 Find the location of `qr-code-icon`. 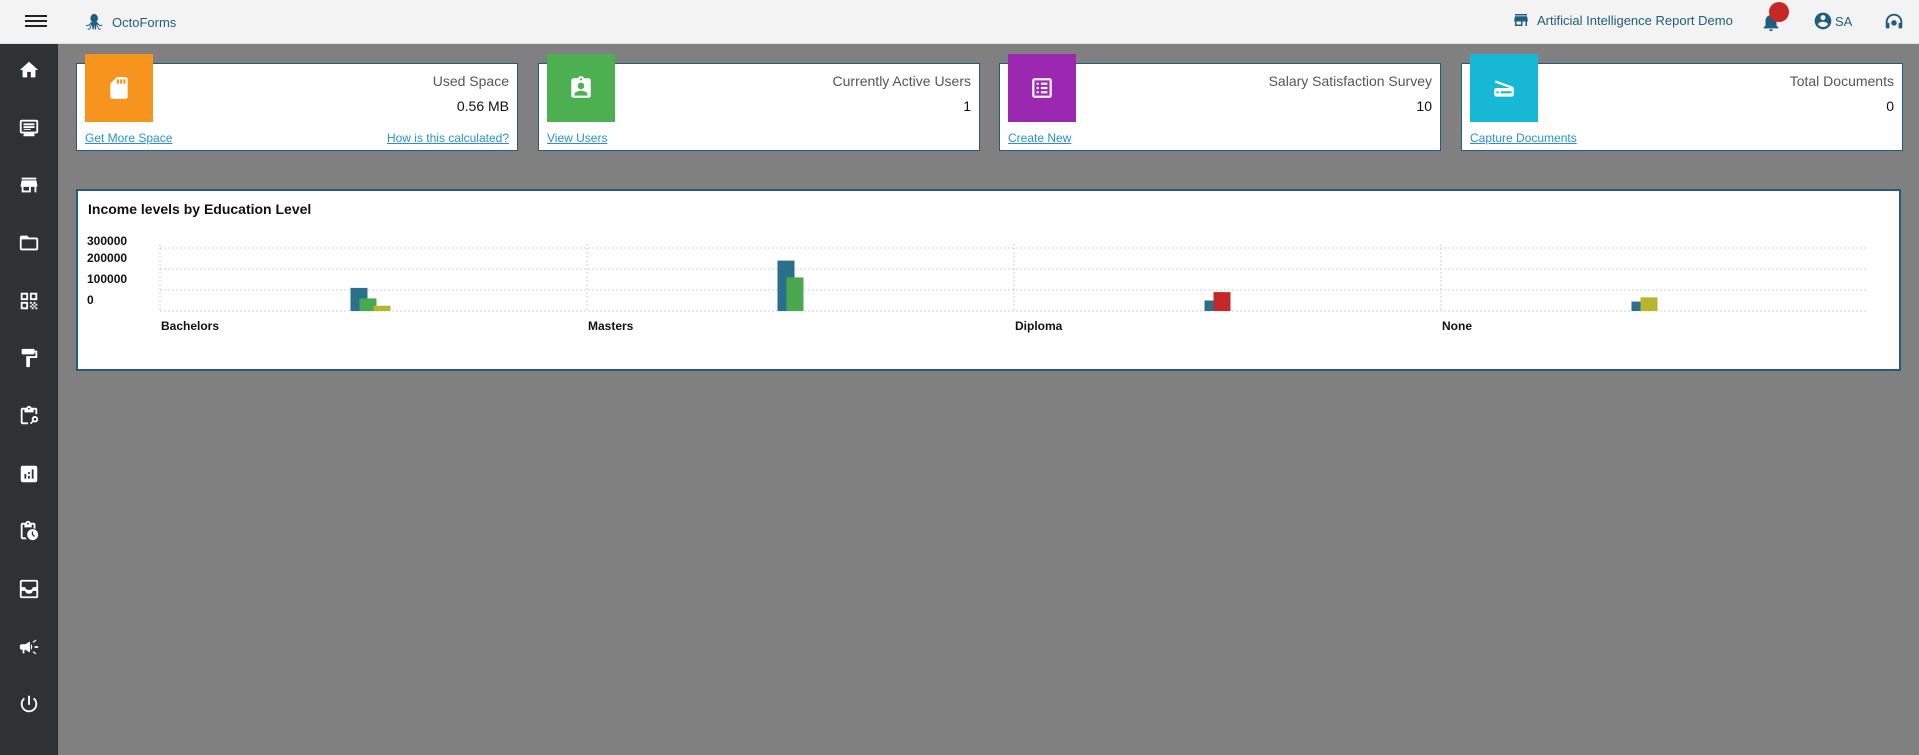

qr-code-icon is located at coordinates (29, 301).